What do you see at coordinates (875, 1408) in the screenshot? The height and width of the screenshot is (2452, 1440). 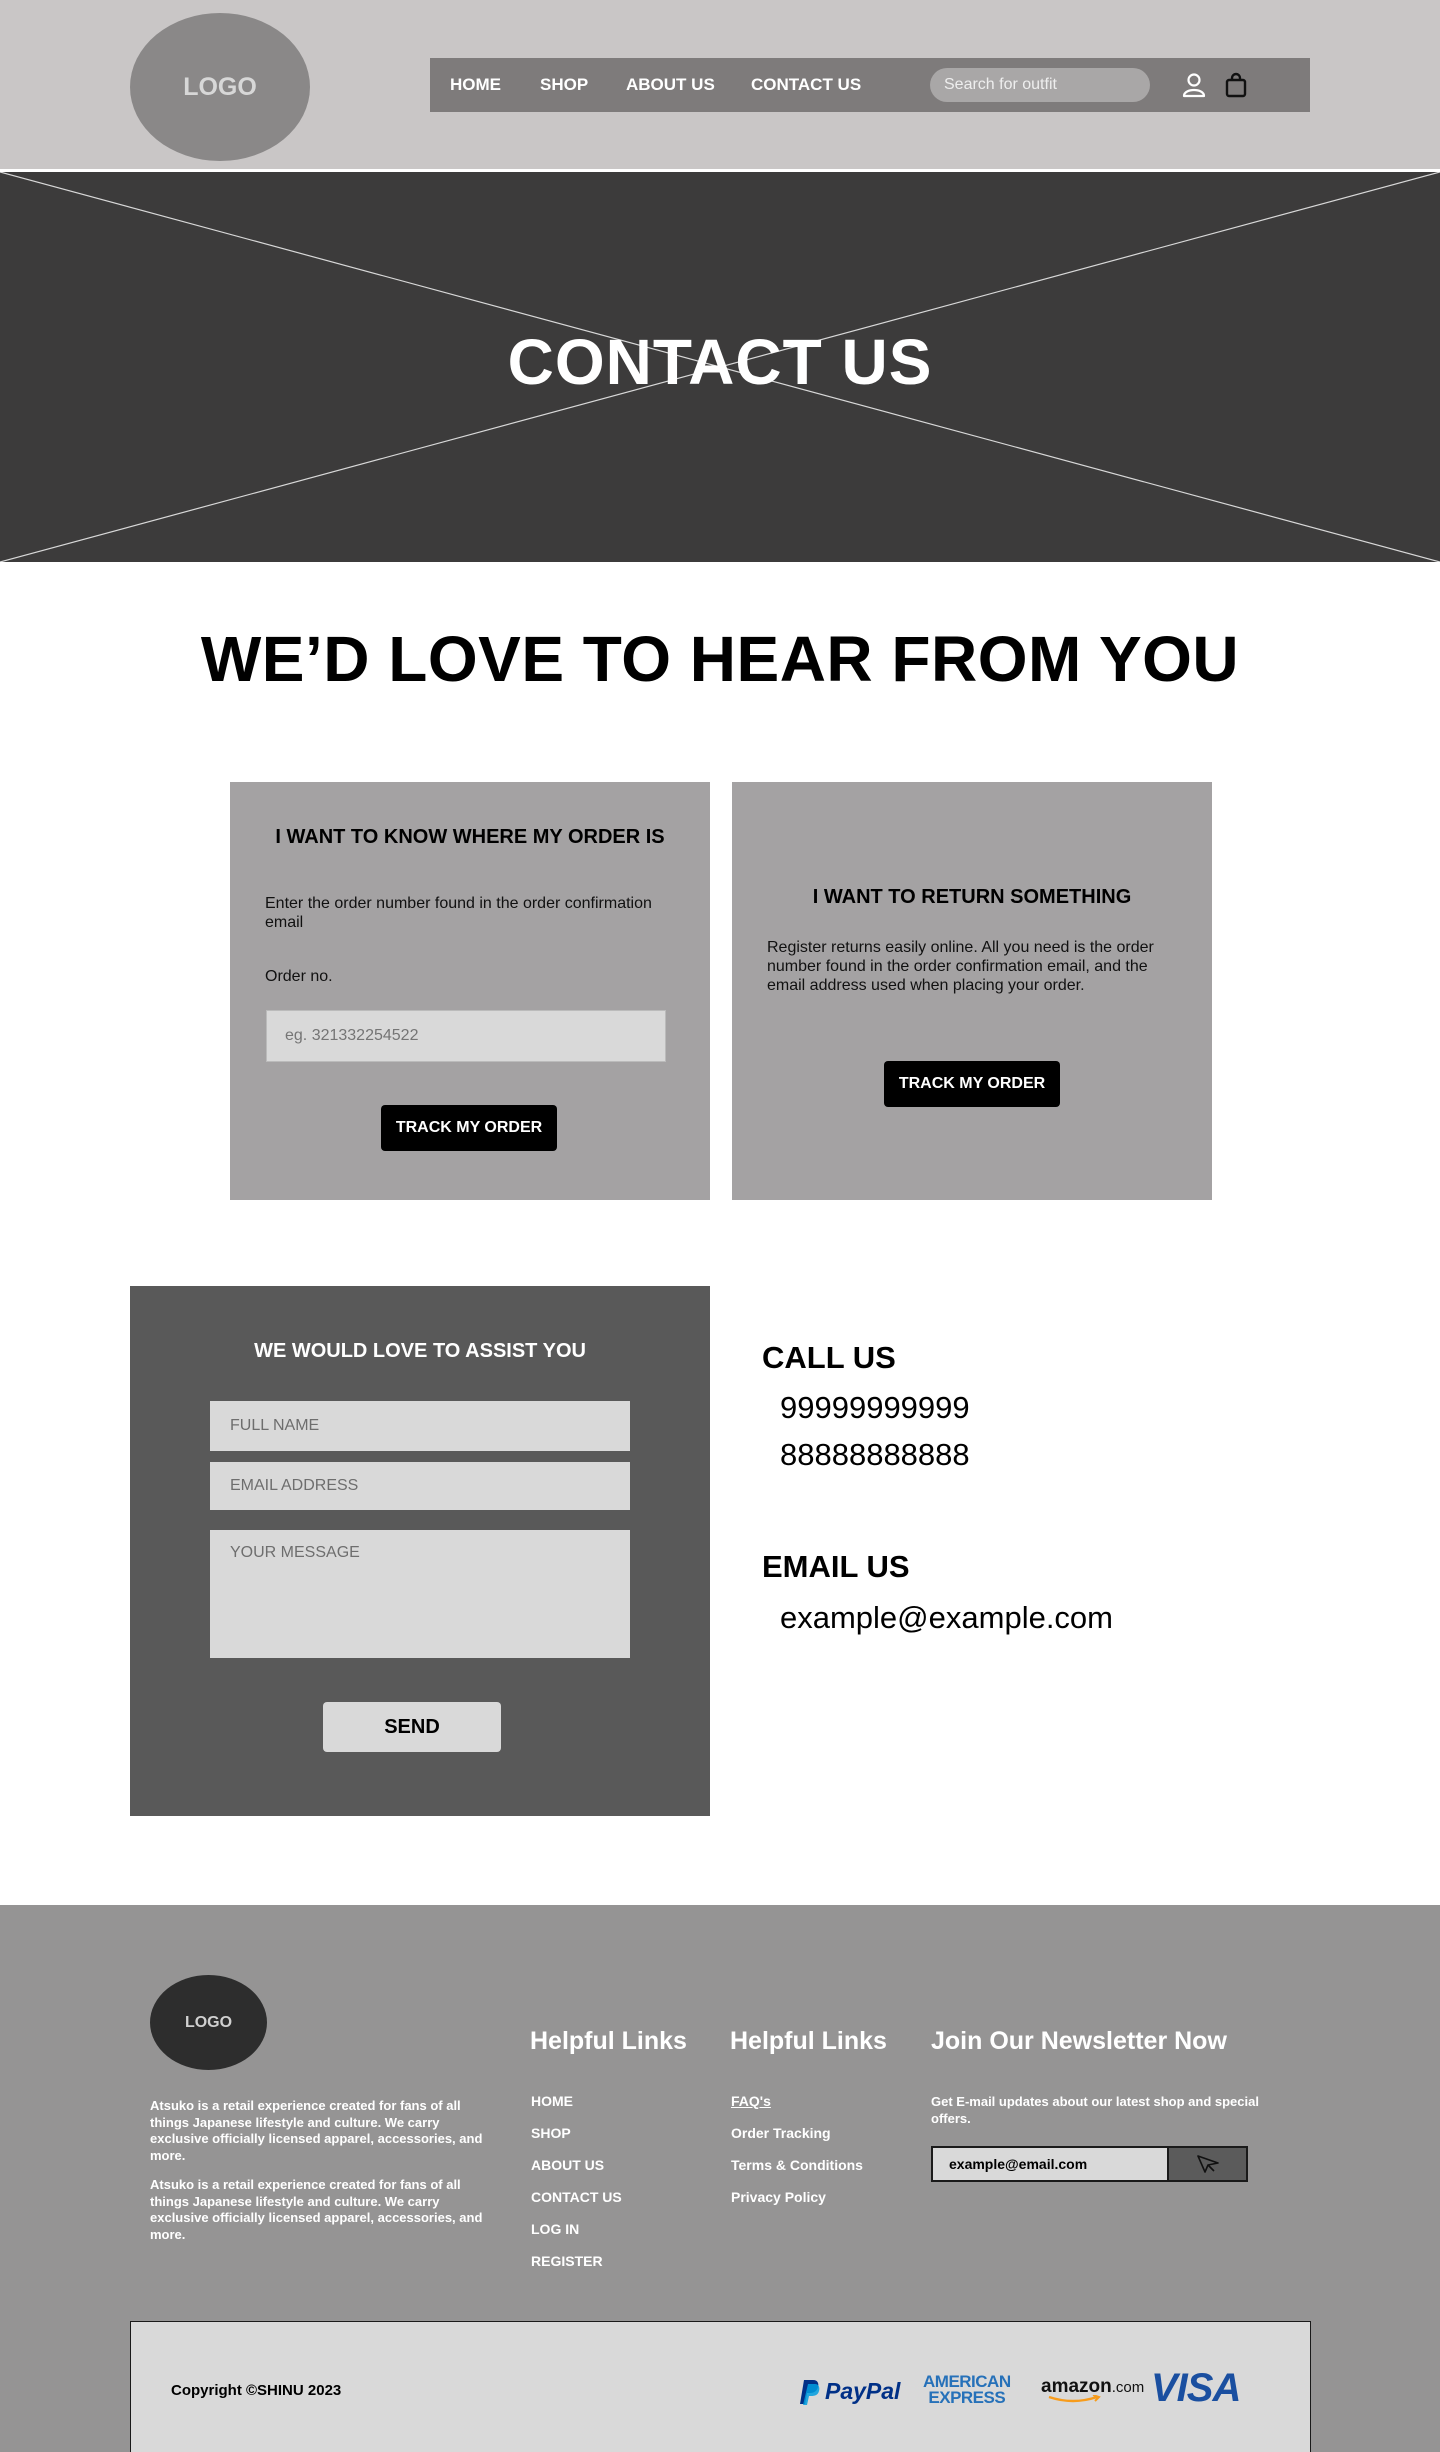 I see `phone-number: 99999999999` at bounding box center [875, 1408].